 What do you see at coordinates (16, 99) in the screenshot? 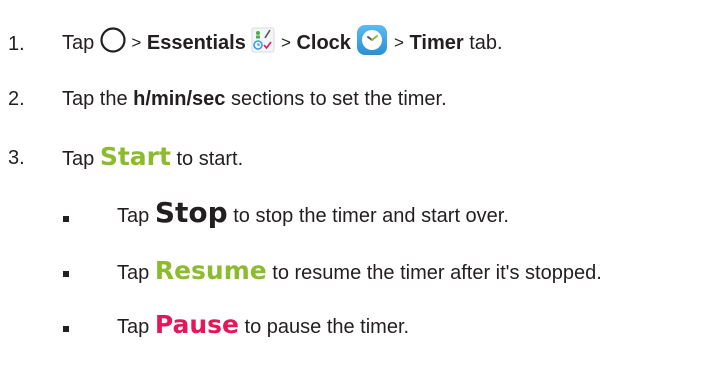
I see `step-number: 2.` at bounding box center [16, 99].